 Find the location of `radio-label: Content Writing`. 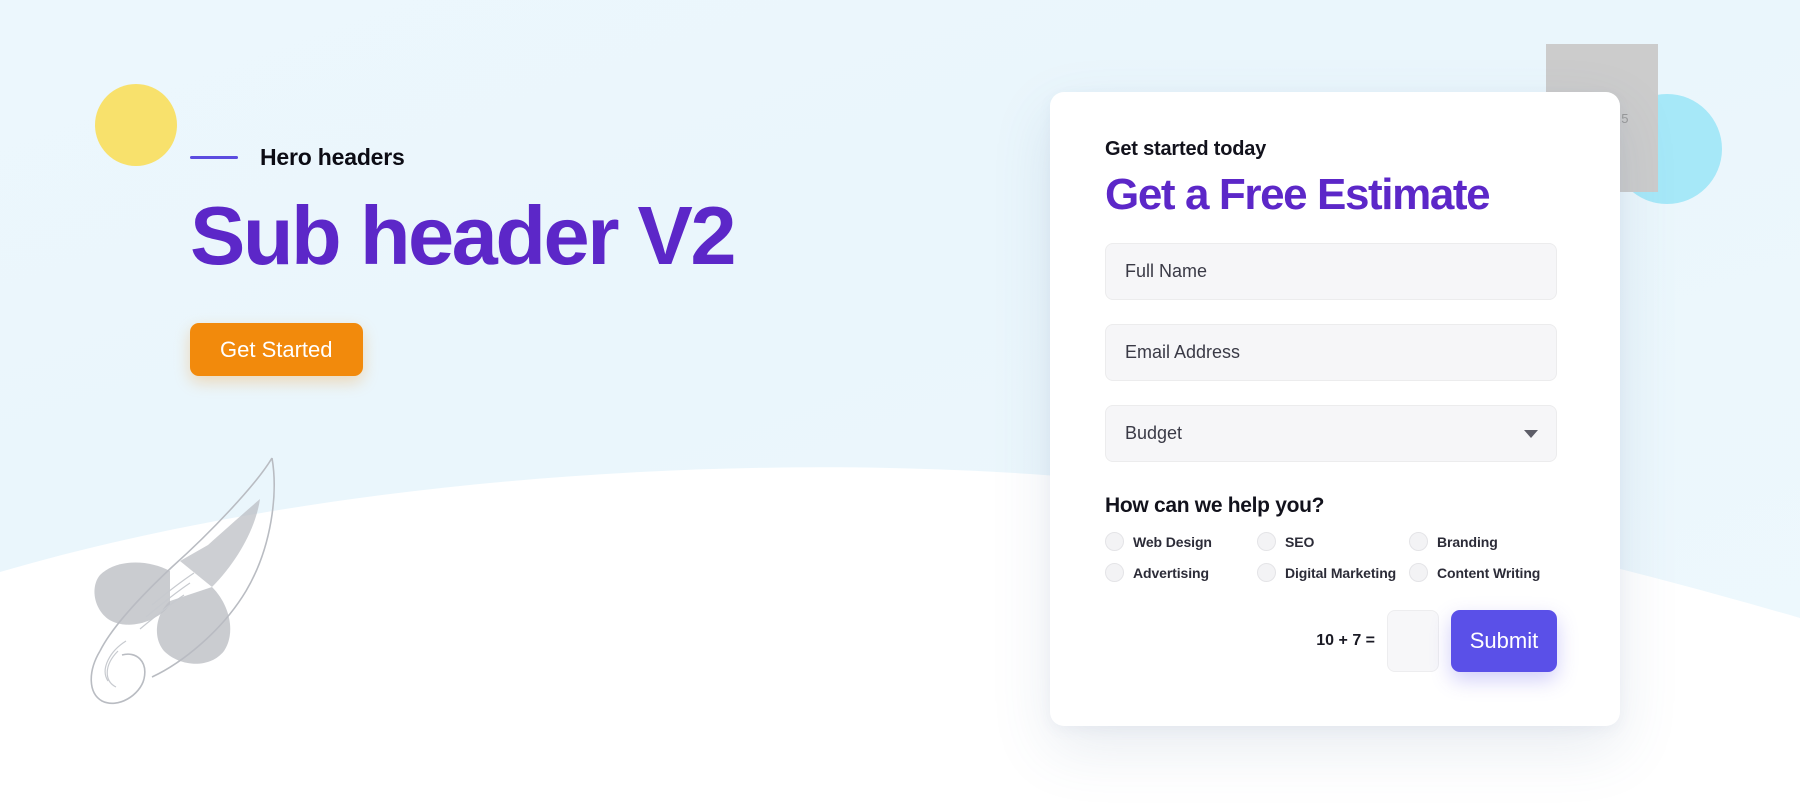

radio-label: Content Writing is located at coordinates (1489, 572).